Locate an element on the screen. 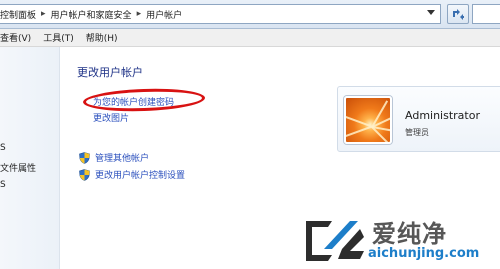 This screenshot has height=269, width=500. user-role: 管理员 is located at coordinates (417, 132).